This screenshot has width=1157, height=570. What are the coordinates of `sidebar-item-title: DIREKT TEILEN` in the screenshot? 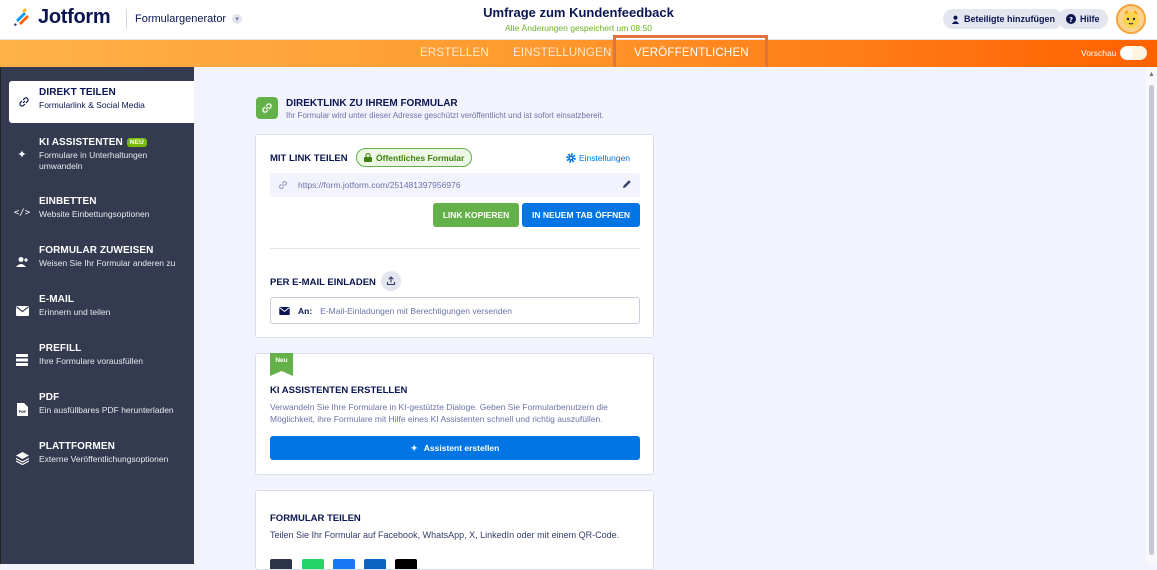 It's located at (77, 92).